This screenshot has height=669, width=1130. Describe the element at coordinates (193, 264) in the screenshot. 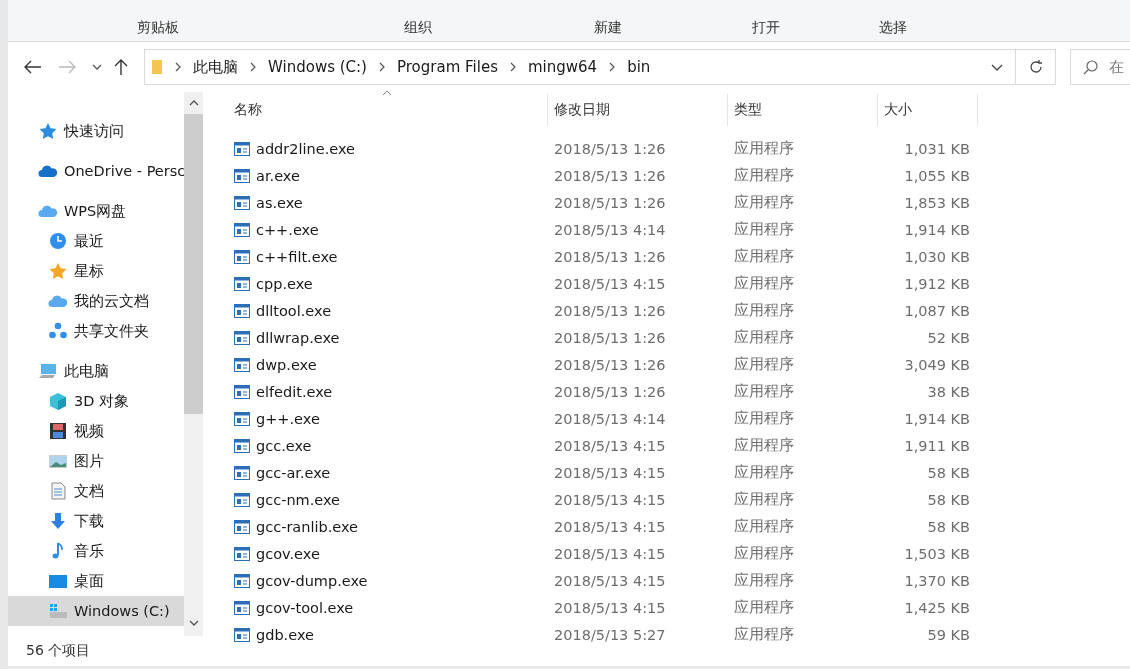

I see `scroll-thumb` at that location.